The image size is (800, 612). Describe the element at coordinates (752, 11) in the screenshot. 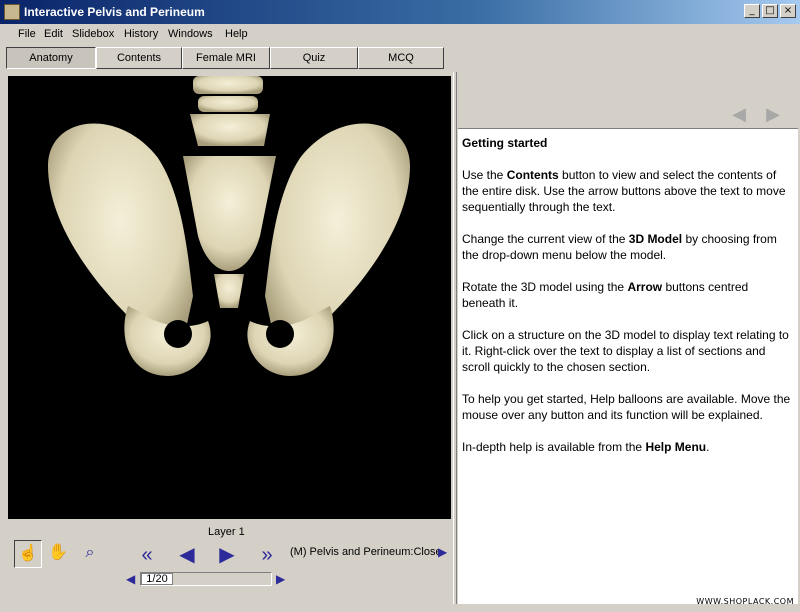

I see `minimize-button: _` at that location.